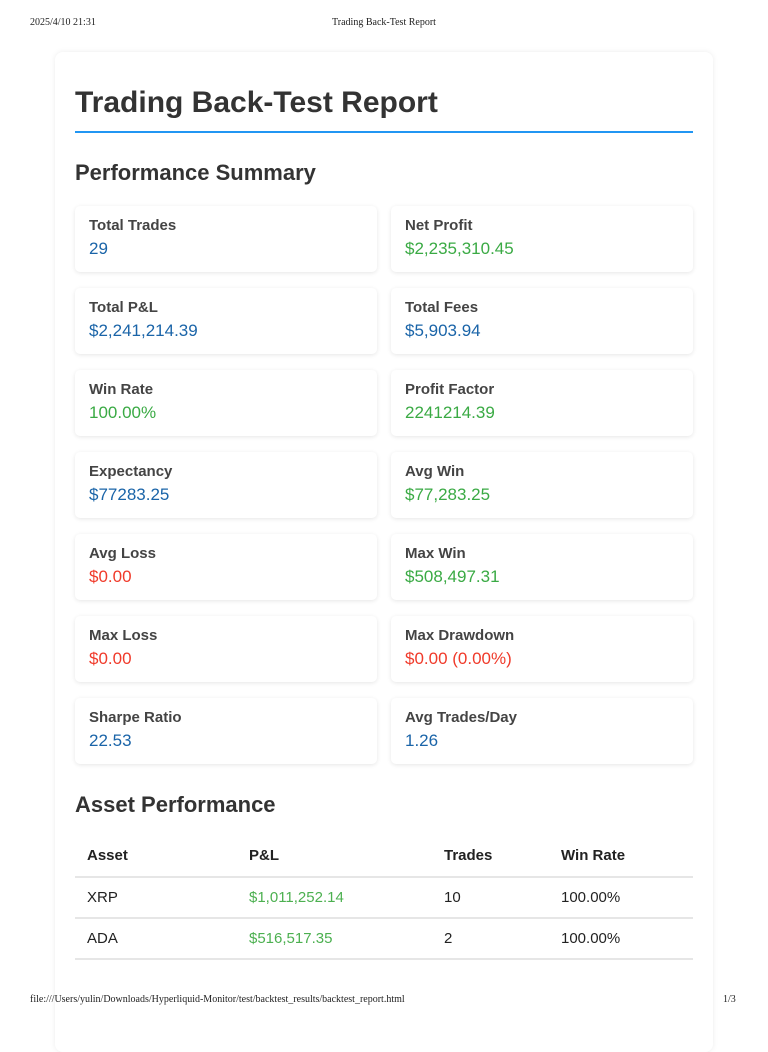 Image resolution: width=768 pixels, height=1052 pixels. I want to click on metric-card: Avg Loss $0.00, so click(226, 567).